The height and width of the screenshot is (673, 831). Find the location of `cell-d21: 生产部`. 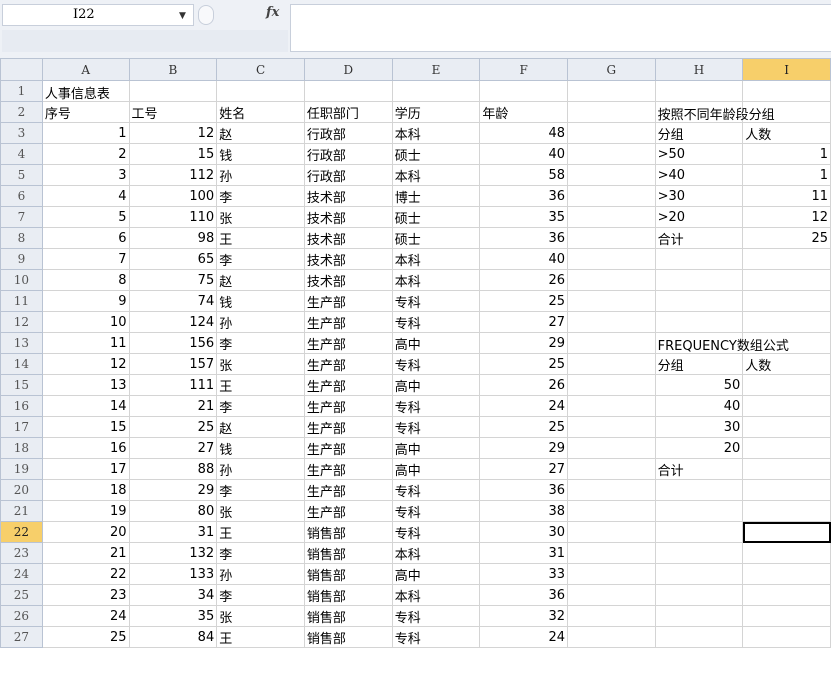

cell-d21: 生产部 is located at coordinates (348, 511).